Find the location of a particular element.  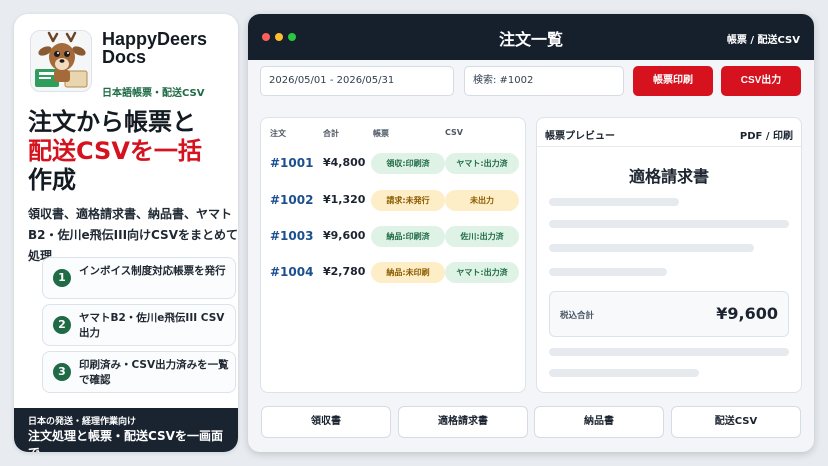

document-title: 適格請求書 is located at coordinates (668, 176).